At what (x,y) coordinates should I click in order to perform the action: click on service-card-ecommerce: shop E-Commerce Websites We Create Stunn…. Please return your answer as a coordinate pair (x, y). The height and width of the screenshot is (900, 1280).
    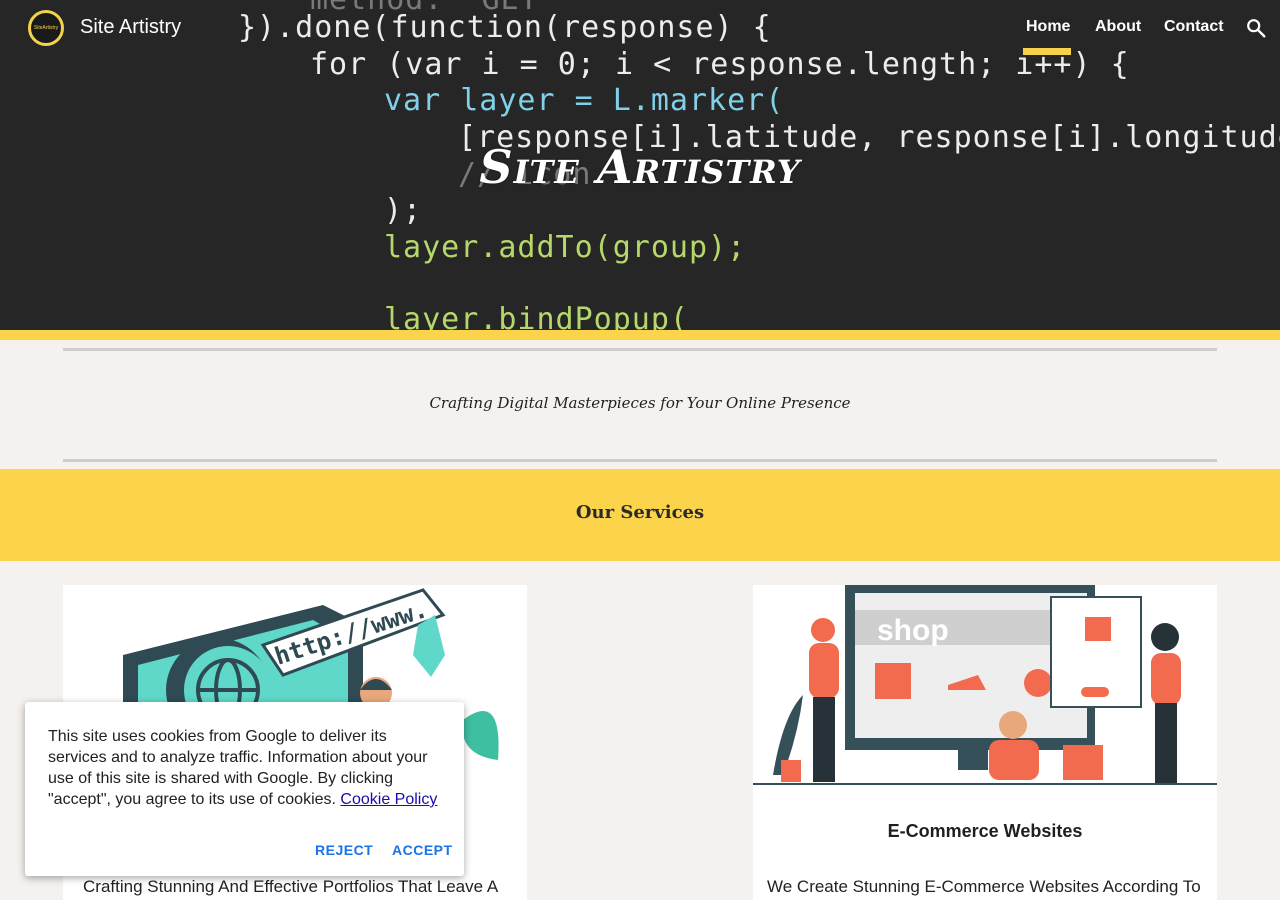
    Looking at the image, I should click on (985, 742).